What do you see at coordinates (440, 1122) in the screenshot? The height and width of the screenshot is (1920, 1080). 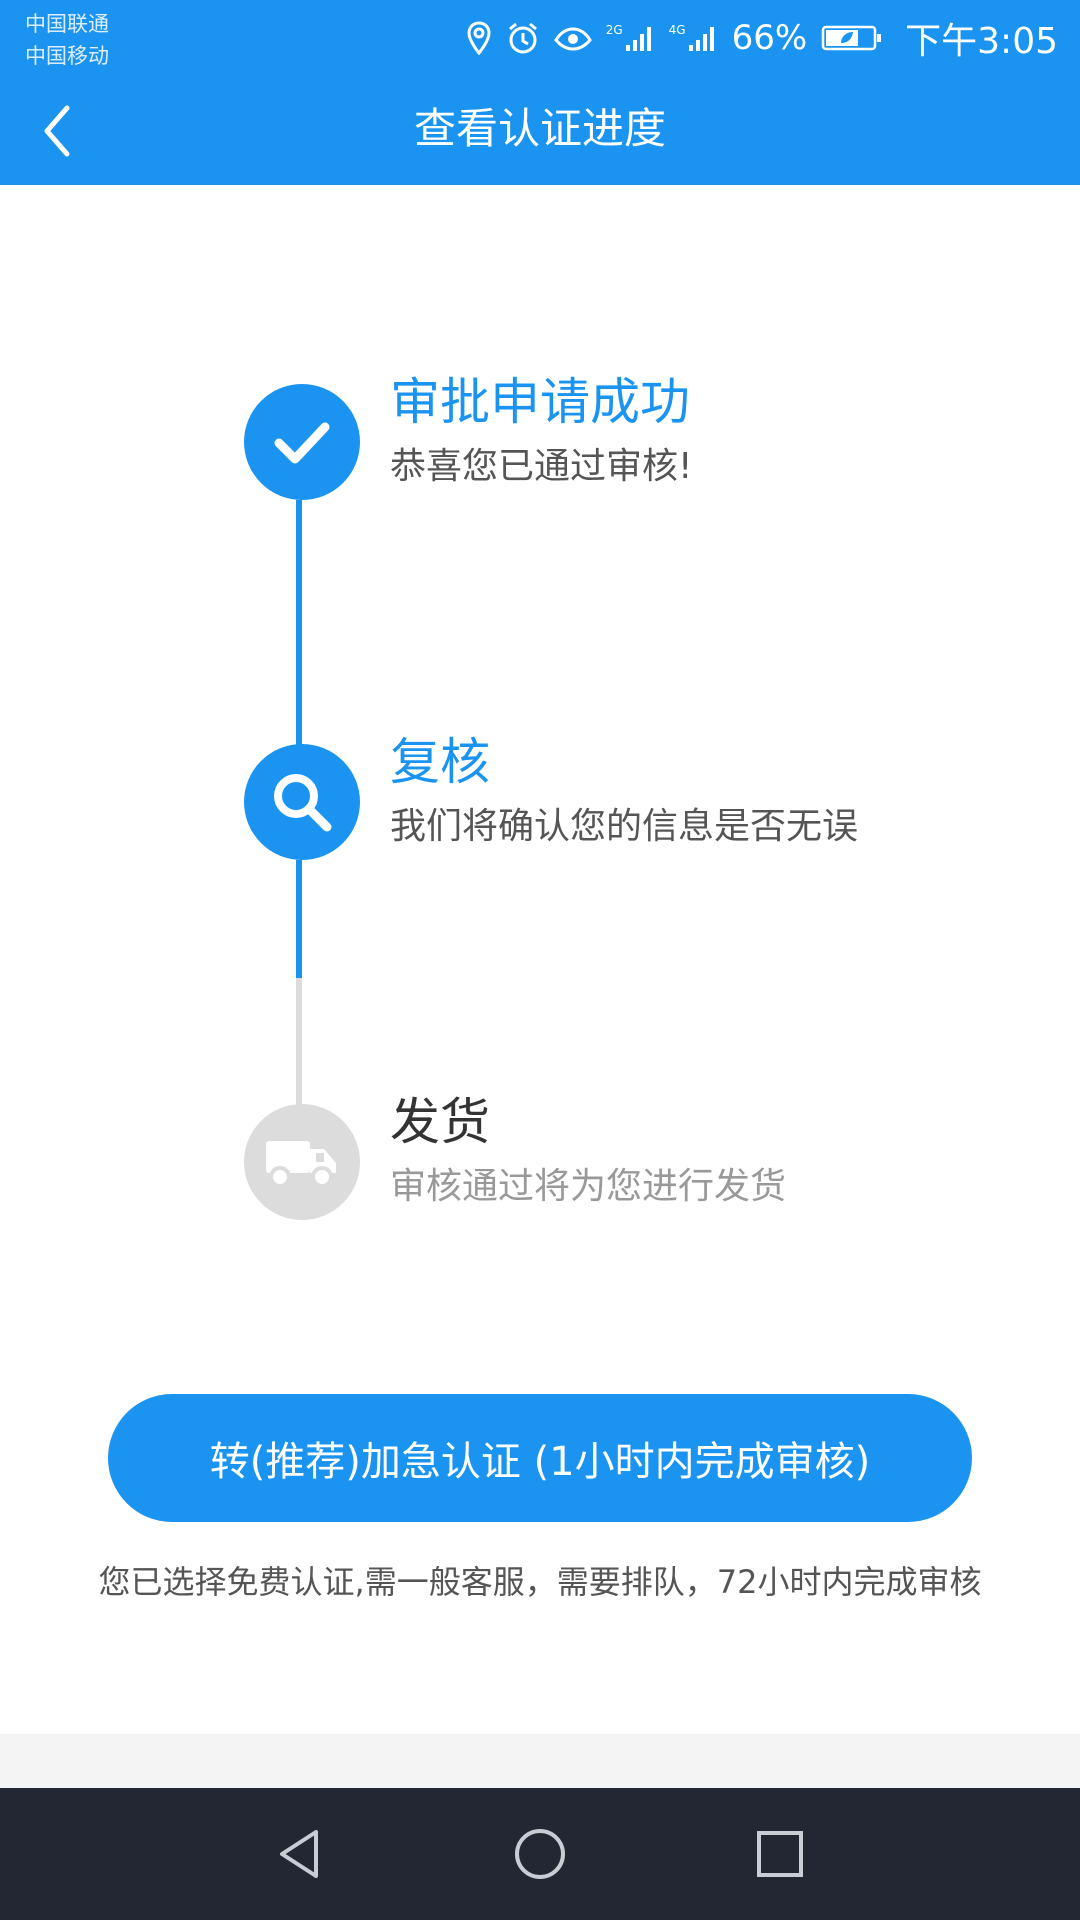 I see `step-3-title: 发货` at bounding box center [440, 1122].